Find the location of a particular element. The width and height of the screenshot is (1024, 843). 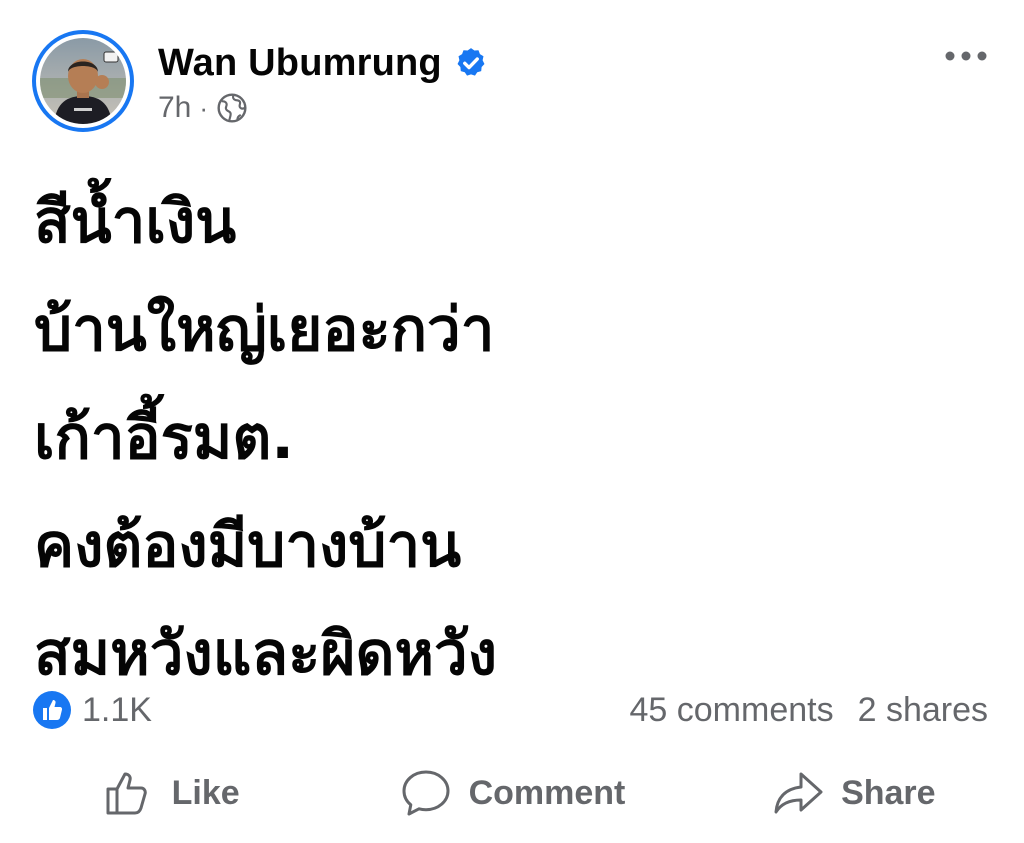

author-row: Wan Ubumrung is located at coordinates (323, 63).